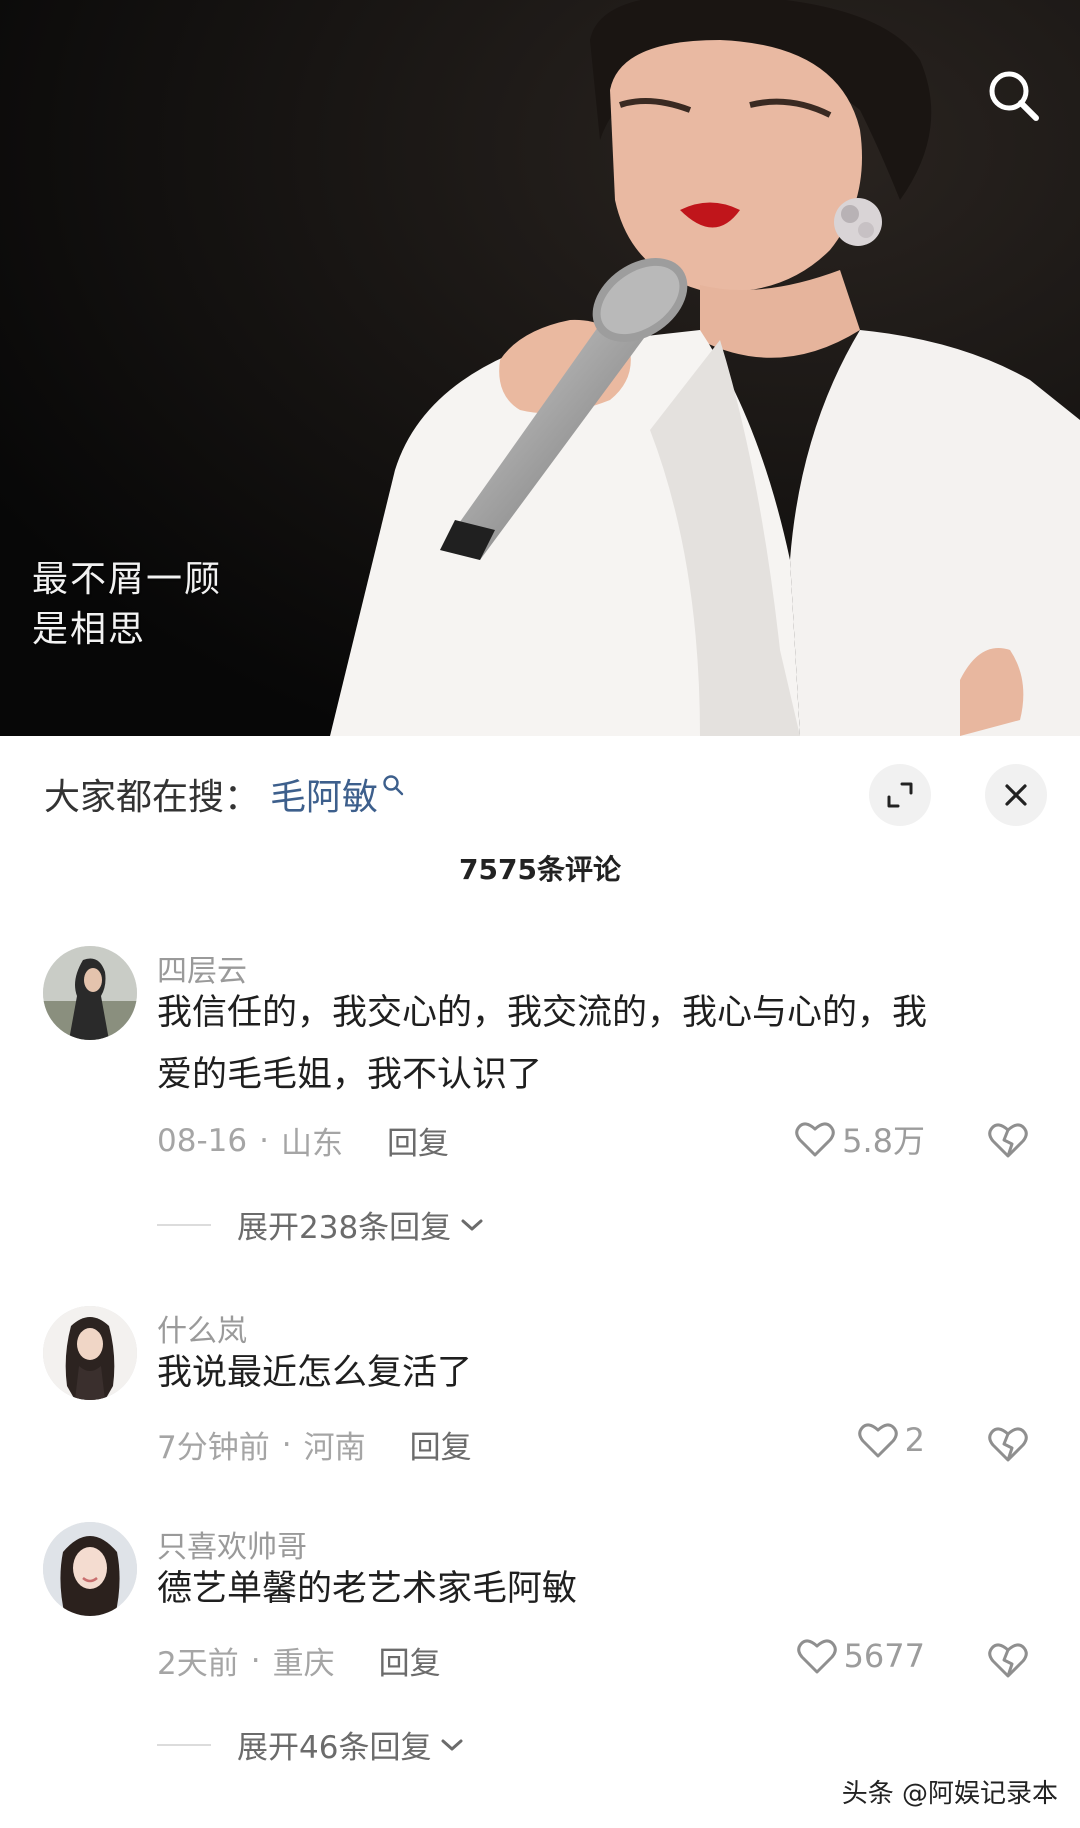 The height and width of the screenshot is (1828, 1080). I want to click on like-count: 2, so click(914, 1440).